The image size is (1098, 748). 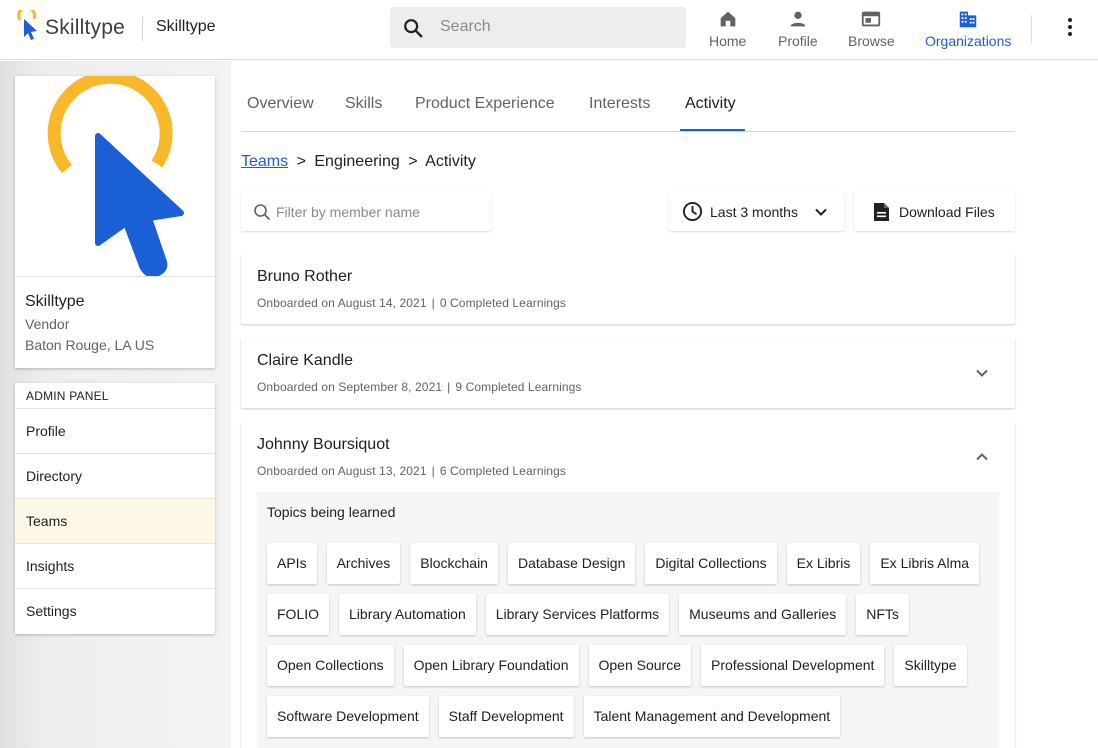 I want to click on topic-chip: Library Services Platforms, so click(x=577, y=614).